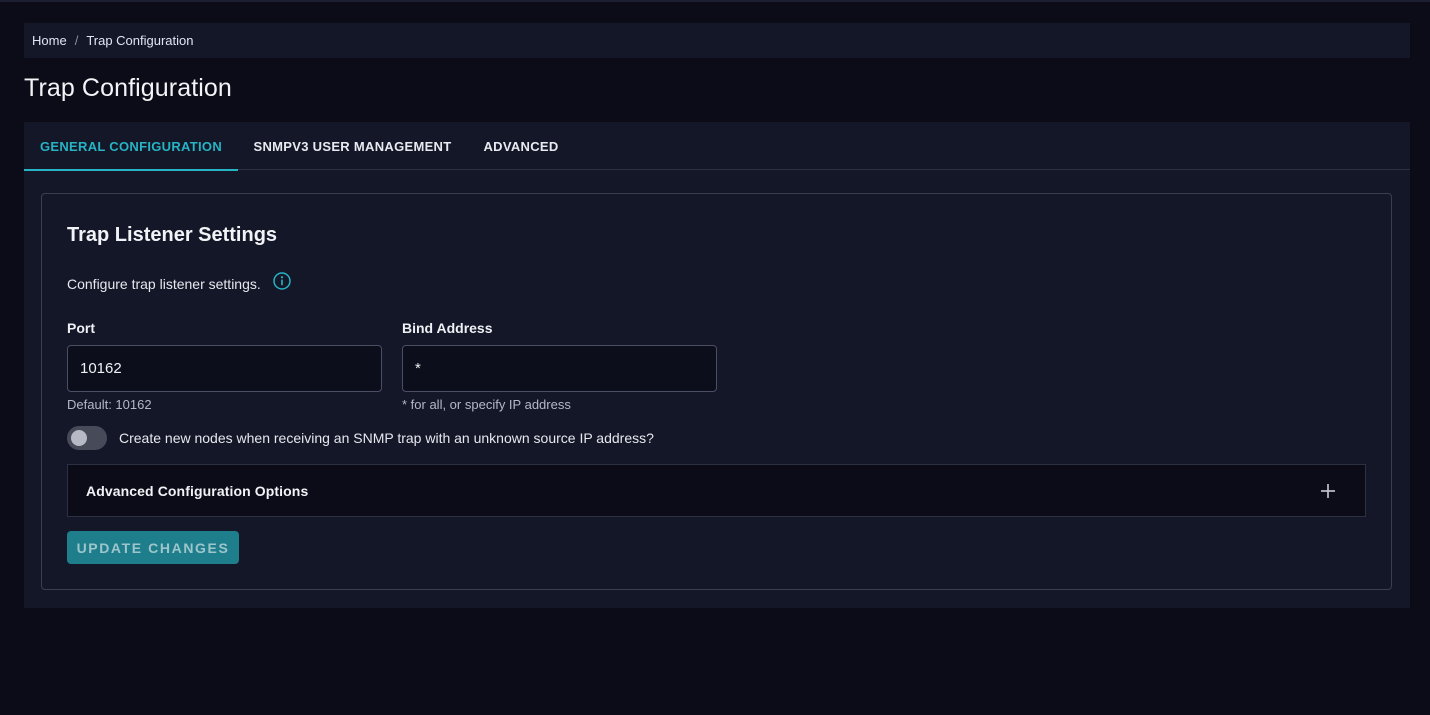 The height and width of the screenshot is (715, 1430). What do you see at coordinates (109, 404) in the screenshot?
I see `port-helper: Default: 10162` at bounding box center [109, 404].